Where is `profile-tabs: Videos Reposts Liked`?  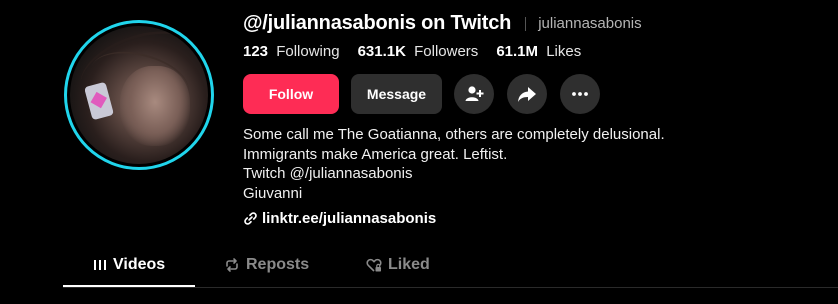
profile-tabs: Videos Reposts Liked is located at coordinates (450, 268).